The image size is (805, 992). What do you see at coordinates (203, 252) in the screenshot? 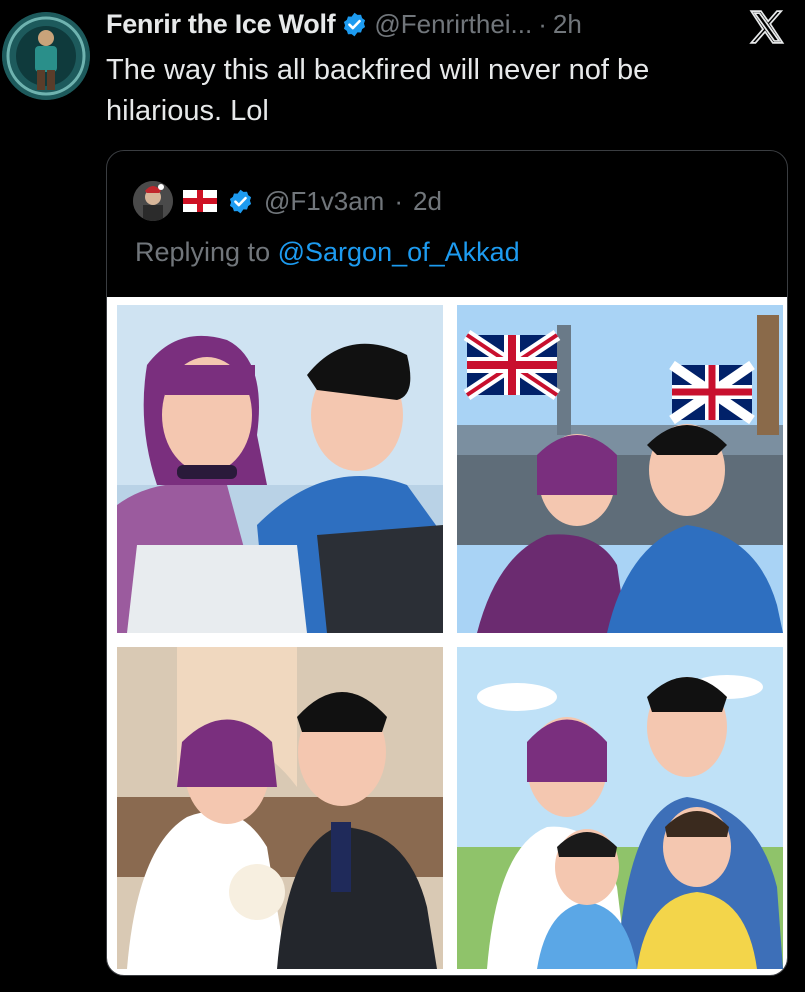
I see `replying-prefix: Replying to` at bounding box center [203, 252].